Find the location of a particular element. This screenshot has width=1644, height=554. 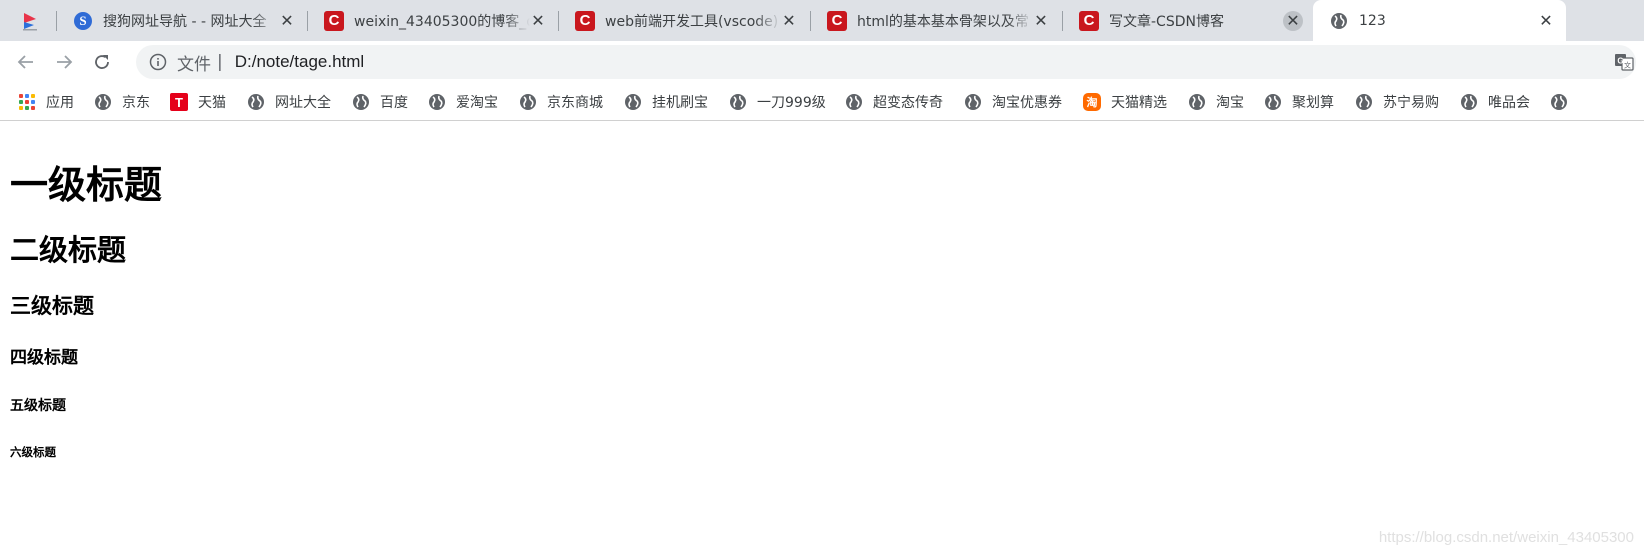

bookmark-label: 超变态传奇 is located at coordinates (908, 103).